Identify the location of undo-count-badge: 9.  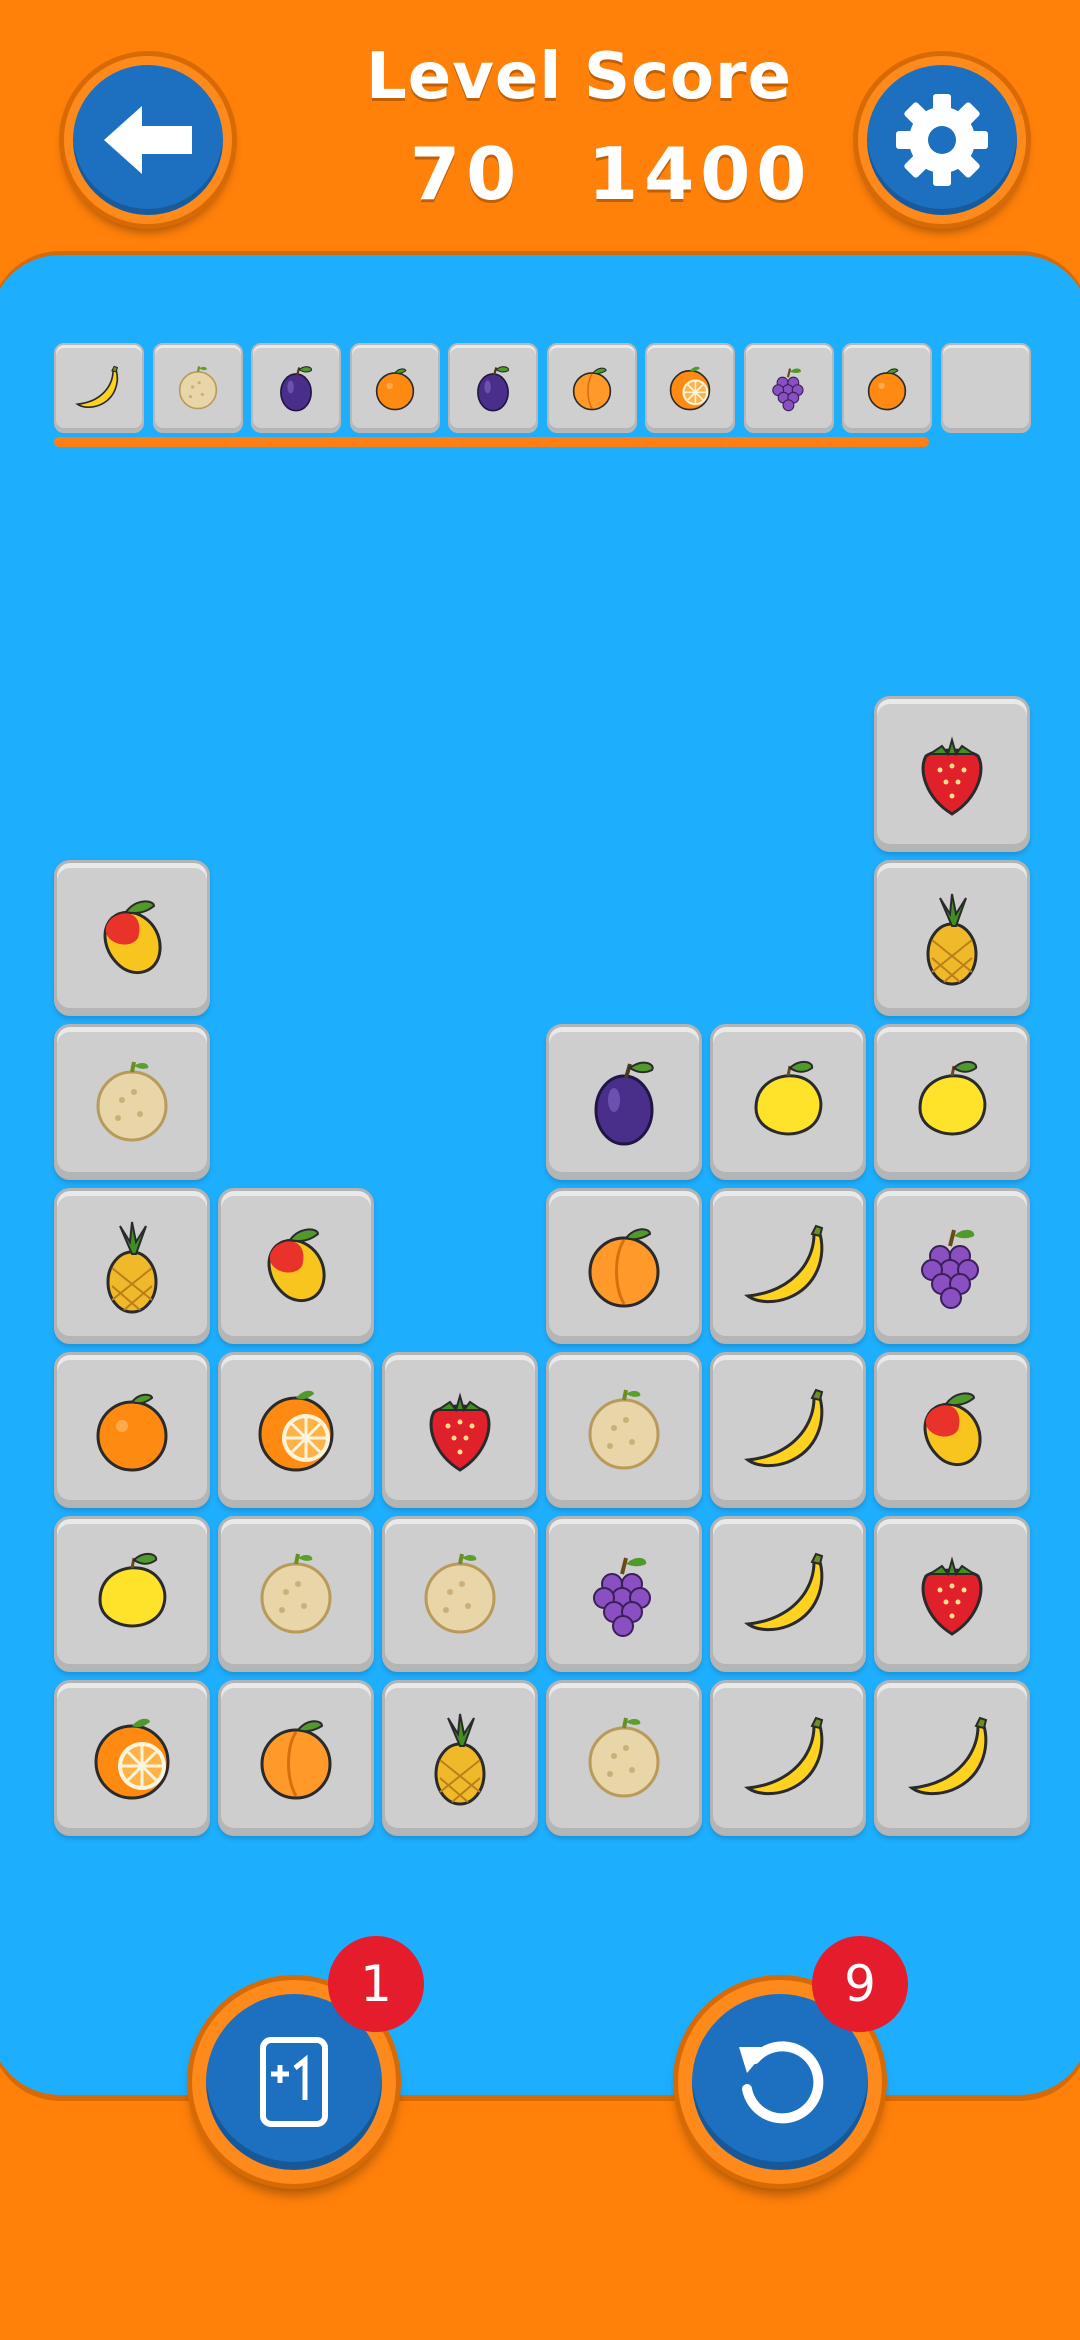
(860, 1984).